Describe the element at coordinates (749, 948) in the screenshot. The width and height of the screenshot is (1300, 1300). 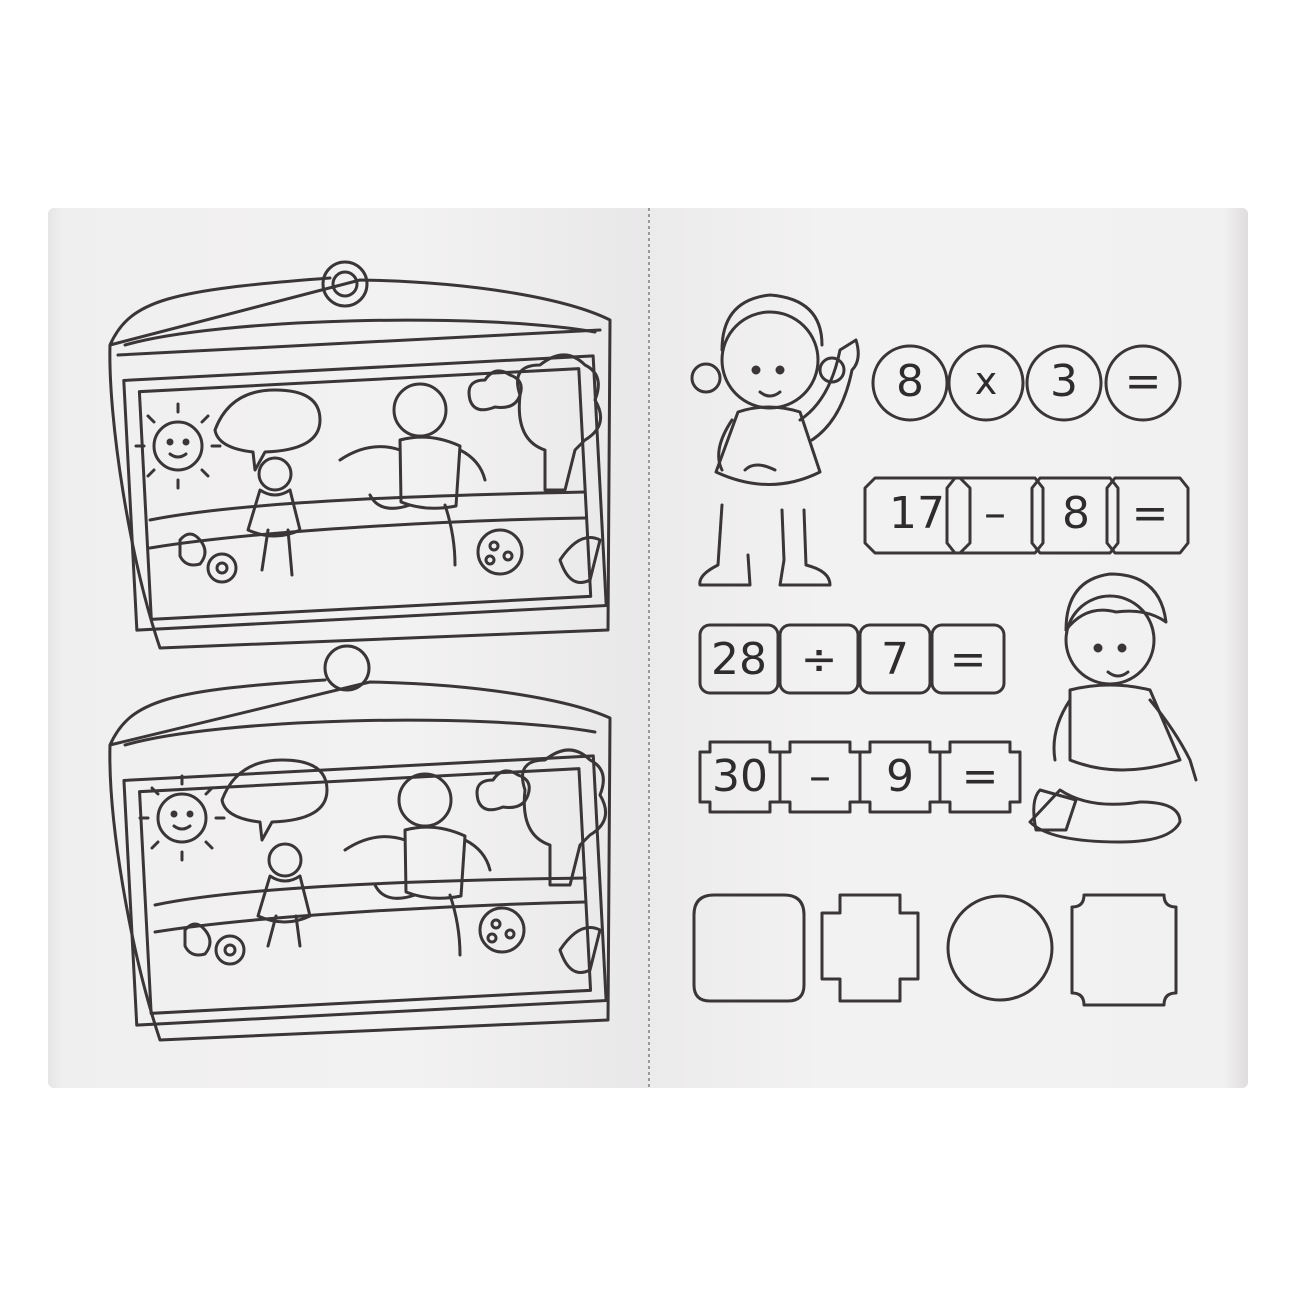
I see `rounded-square-shape` at that location.